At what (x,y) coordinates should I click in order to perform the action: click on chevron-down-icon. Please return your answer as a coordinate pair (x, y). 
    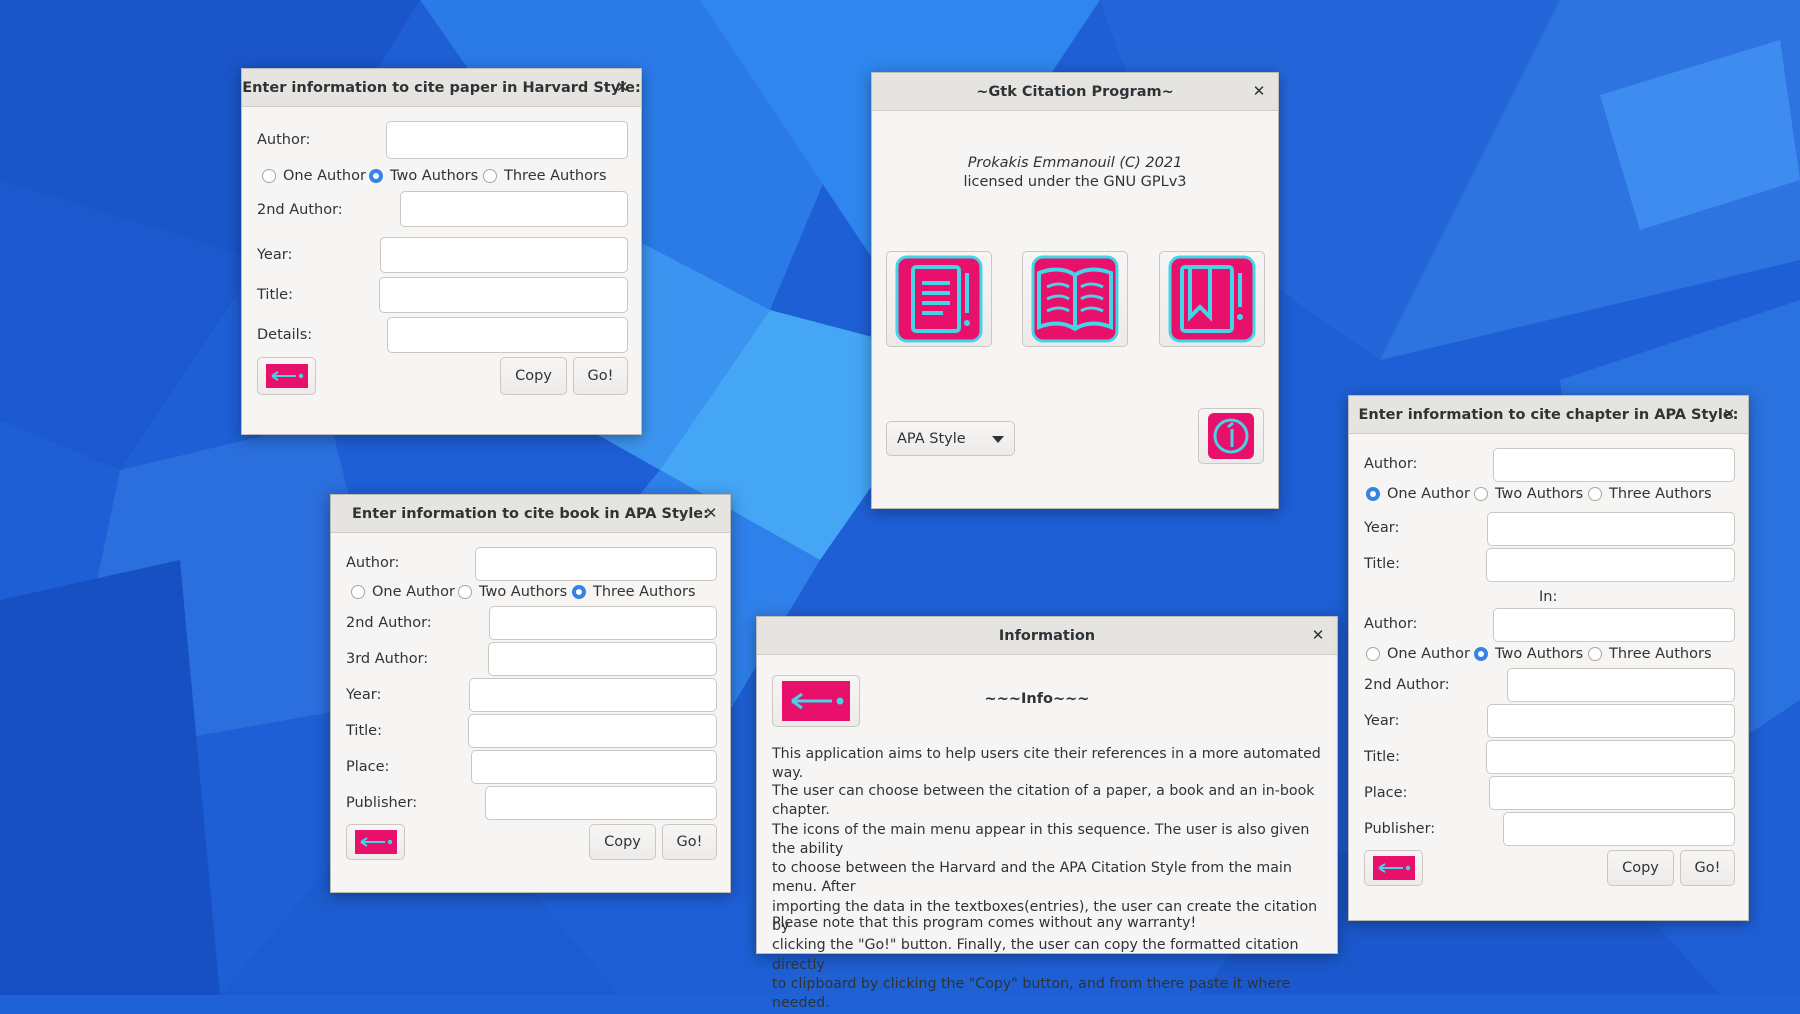
    Looking at the image, I should click on (998, 439).